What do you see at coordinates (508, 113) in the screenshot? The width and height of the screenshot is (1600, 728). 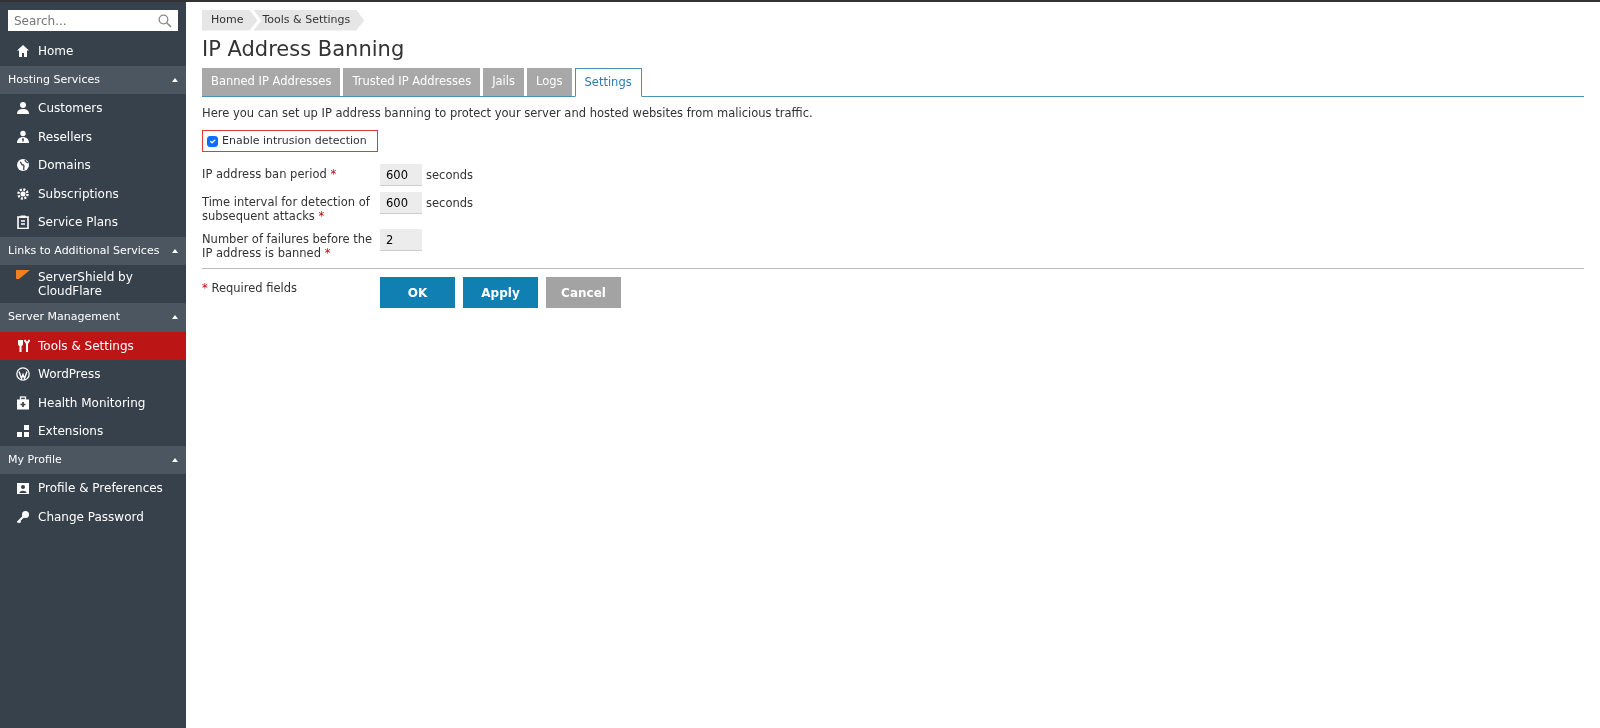 I see `description-text: Here you can set up IP address banning to protect your server and hosted websites from malicious traffic.` at bounding box center [508, 113].